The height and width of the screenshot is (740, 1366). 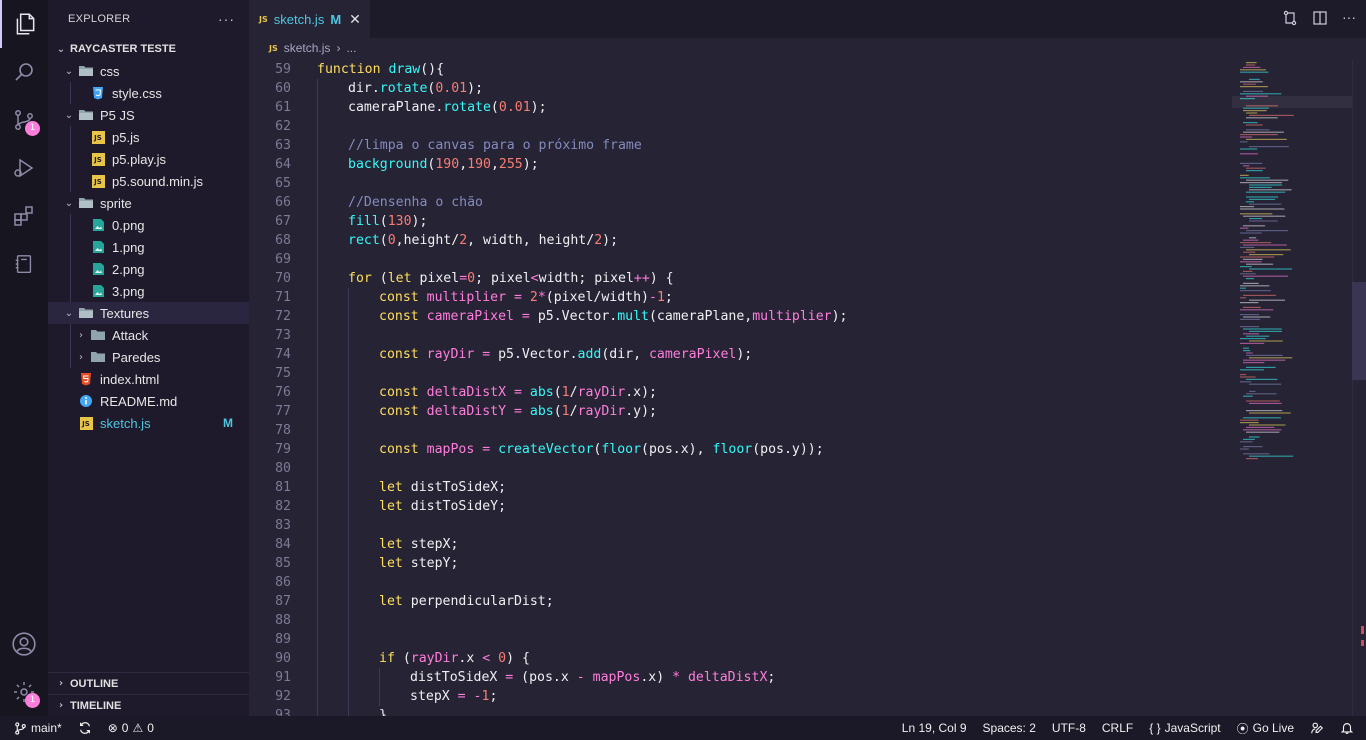 What do you see at coordinates (739, 240) in the screenshot?
I see `code-line: 68 rect(0,height/2, width, height/2);` at bounding box center [739, 240].